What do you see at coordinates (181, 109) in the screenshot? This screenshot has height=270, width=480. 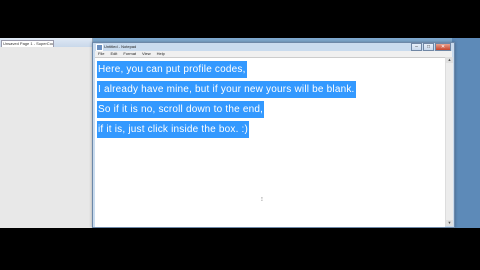 I see `text-line-3: So if it is no, scroll down to the end,` at bounding box center [181, 109].